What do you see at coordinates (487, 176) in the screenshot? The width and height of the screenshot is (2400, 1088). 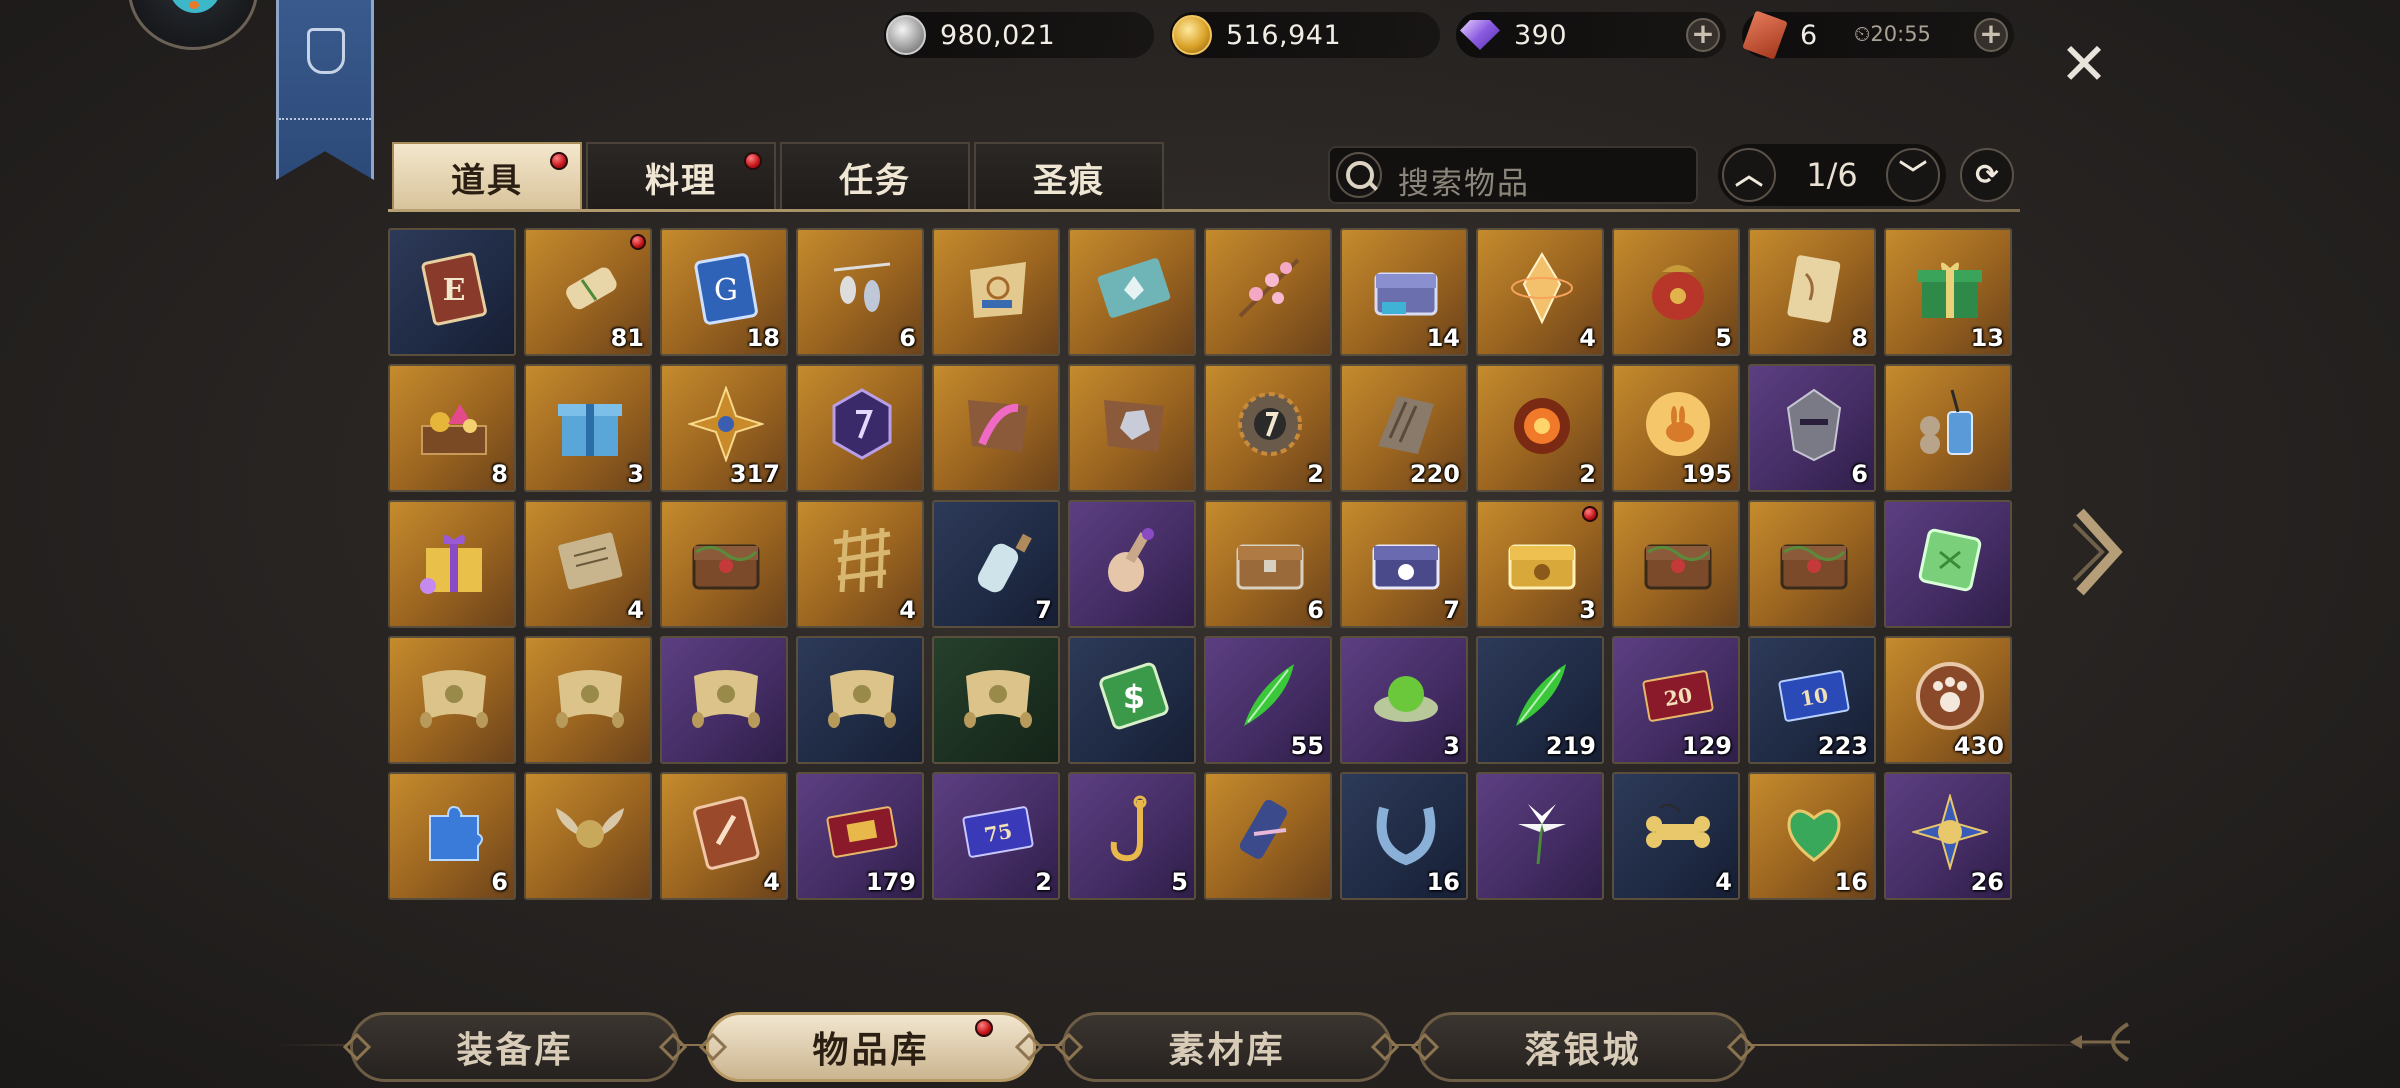 I see `tab-items: 道具` at bounding box center [487, 176].